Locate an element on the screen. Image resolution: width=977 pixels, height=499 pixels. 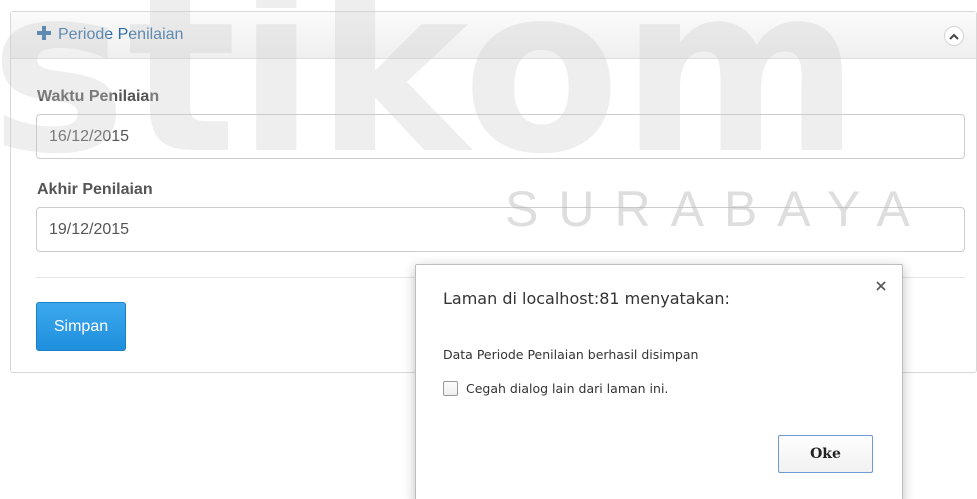
panel-title-text: Periode Penilaian is located at coordinates (121, 34).